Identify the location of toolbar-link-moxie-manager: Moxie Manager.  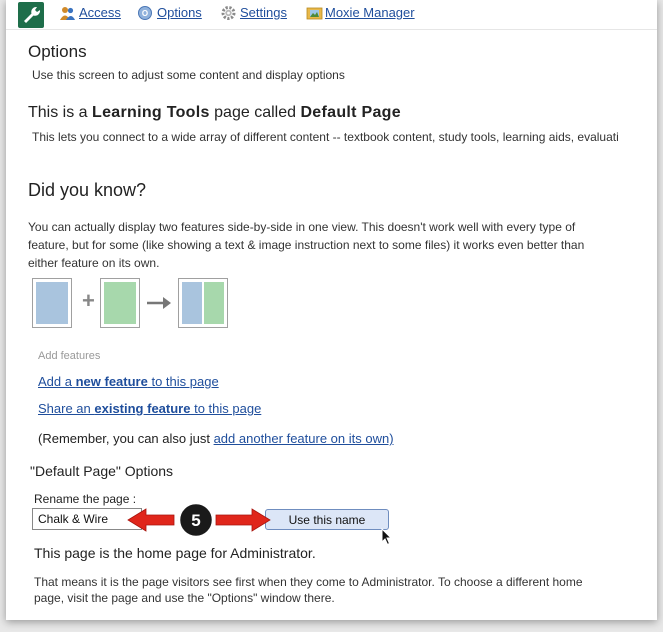
(370, 12).